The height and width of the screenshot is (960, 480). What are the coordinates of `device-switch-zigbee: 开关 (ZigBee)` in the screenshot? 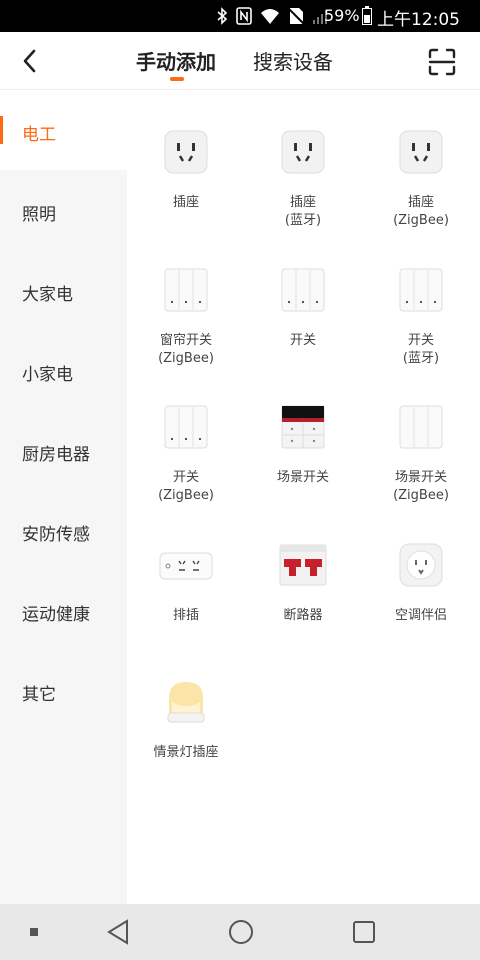 It's located at (186, 434).